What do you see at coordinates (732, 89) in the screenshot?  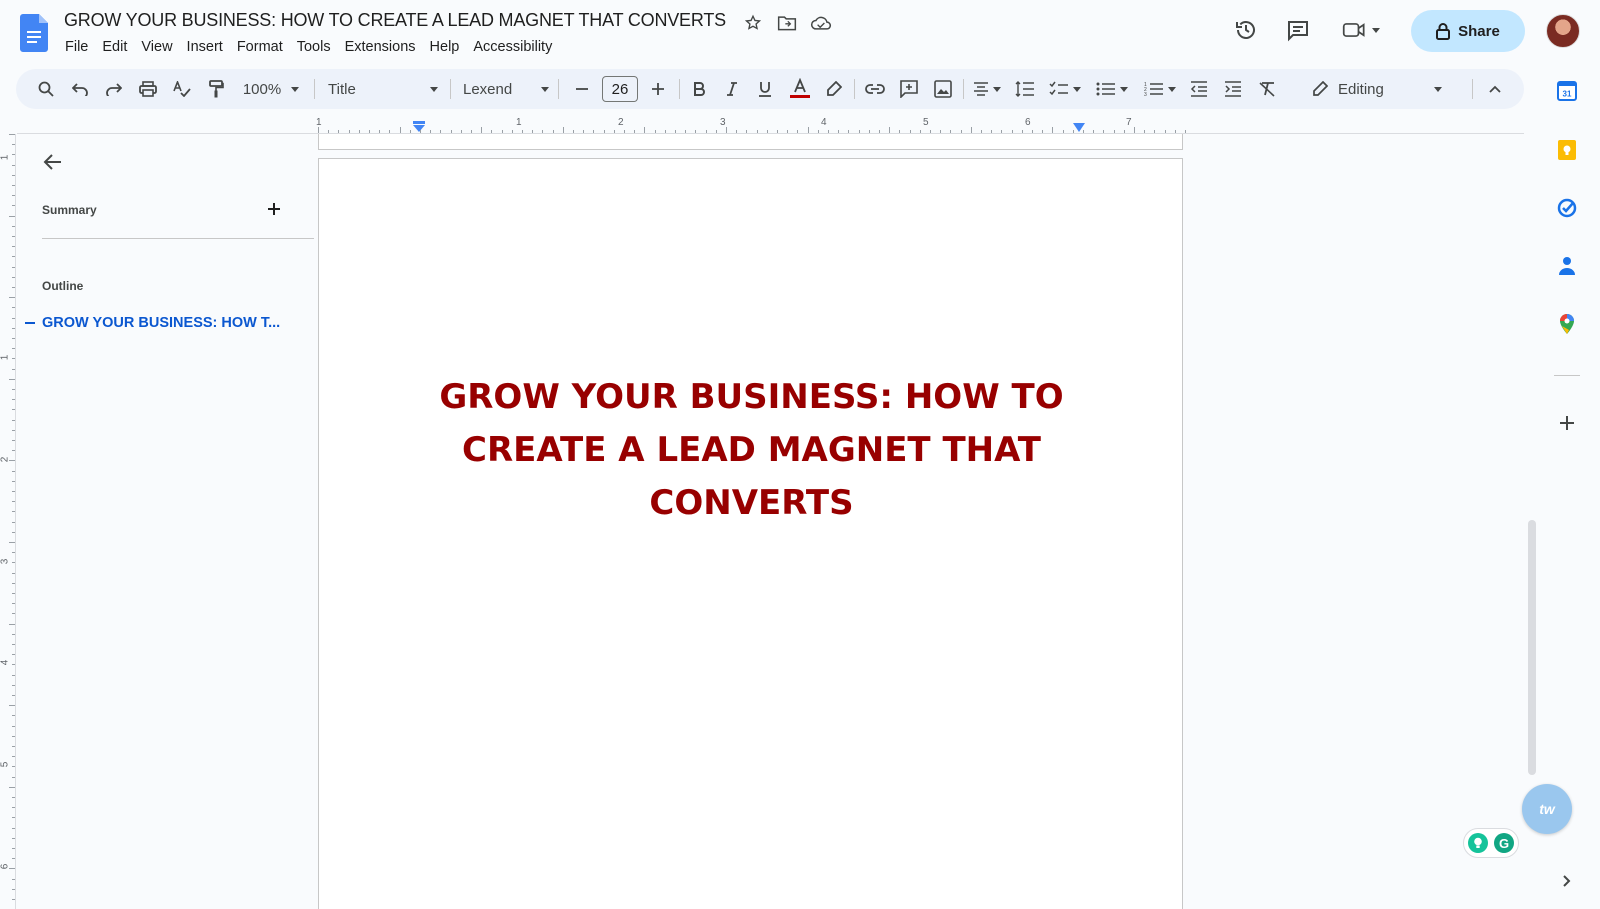 I see `italic-icon` at bounding box center [732, 89].